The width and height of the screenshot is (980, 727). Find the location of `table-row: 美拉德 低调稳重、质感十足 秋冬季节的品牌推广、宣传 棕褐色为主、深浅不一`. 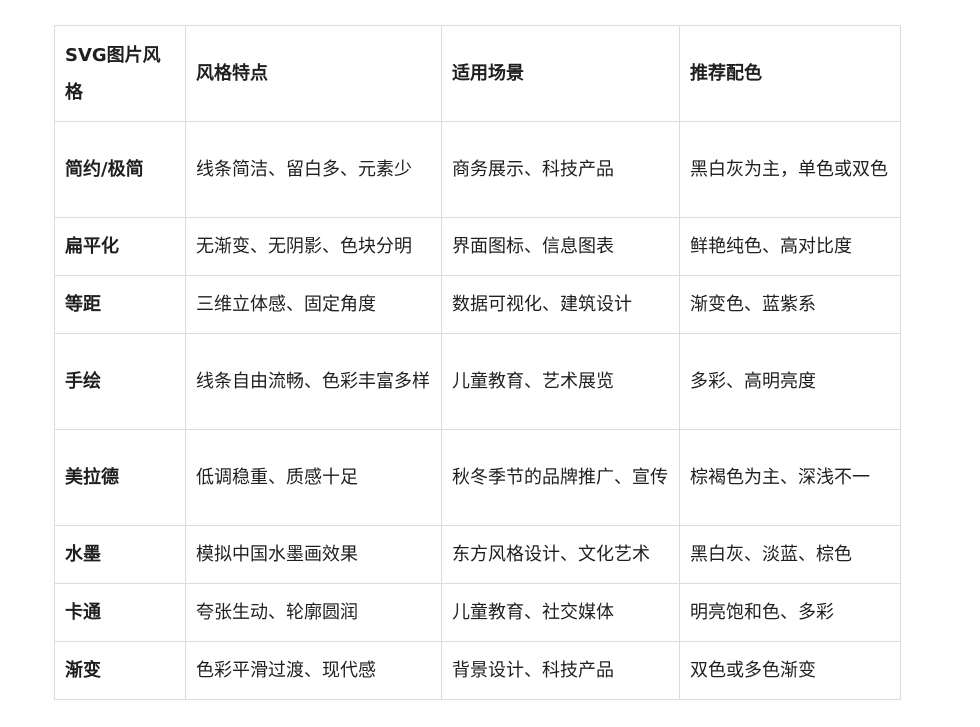

table-row: 美拉德 低调稳重、质感十足 秋冬季节的品牌推广、宣传 棕褐色为主、深浅不一 is located at coordinates (477, 477).